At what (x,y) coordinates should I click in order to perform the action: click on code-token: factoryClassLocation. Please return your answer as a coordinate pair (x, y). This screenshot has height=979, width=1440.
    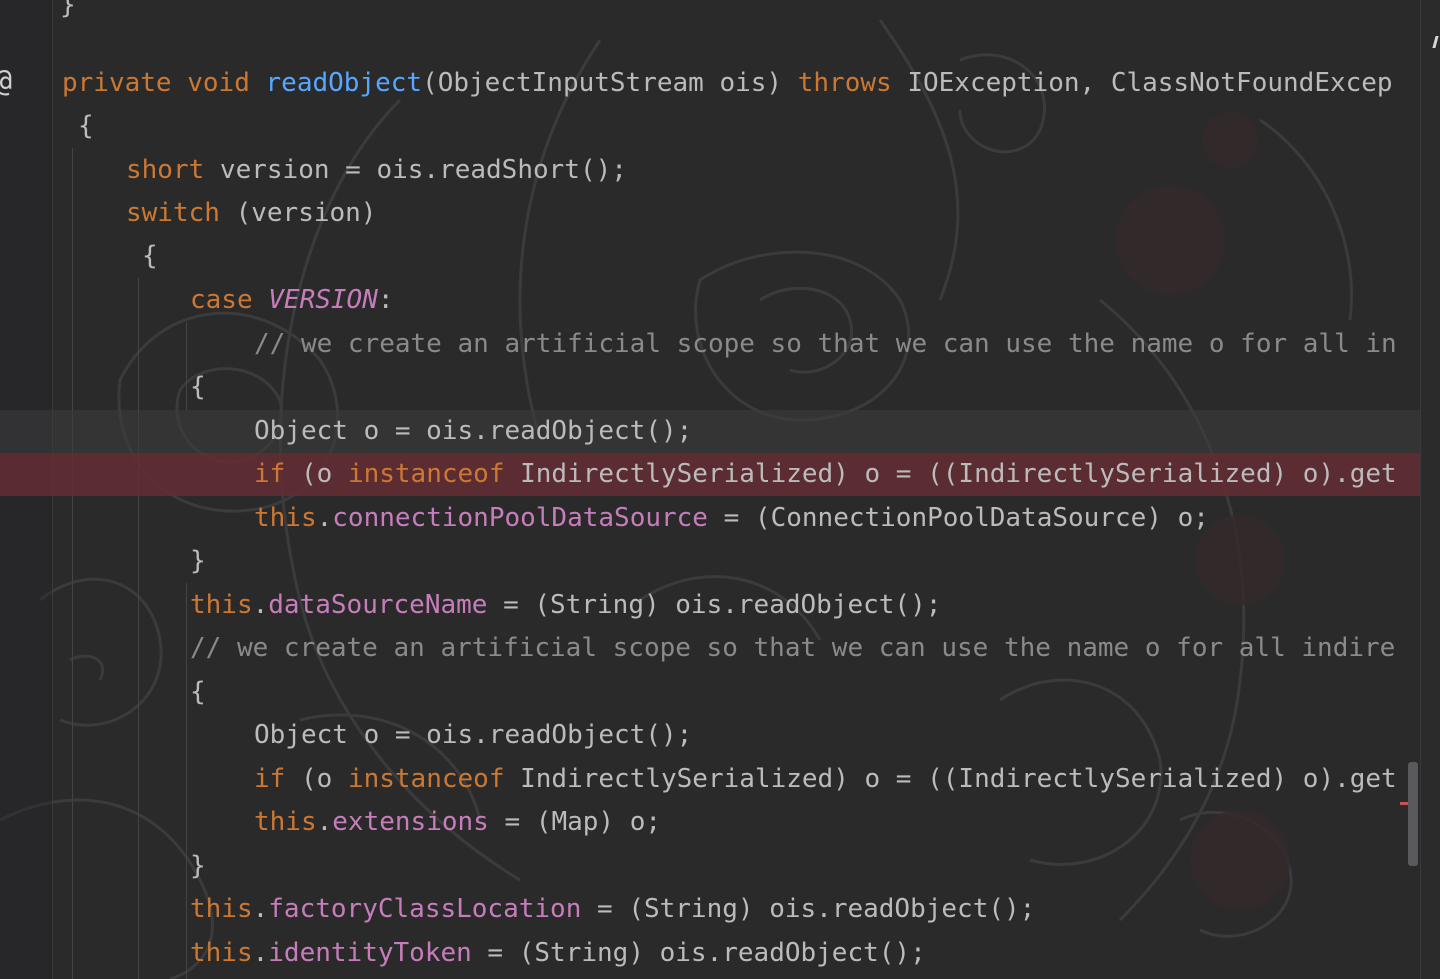
    Looking at the image, I should click on (425, 909).